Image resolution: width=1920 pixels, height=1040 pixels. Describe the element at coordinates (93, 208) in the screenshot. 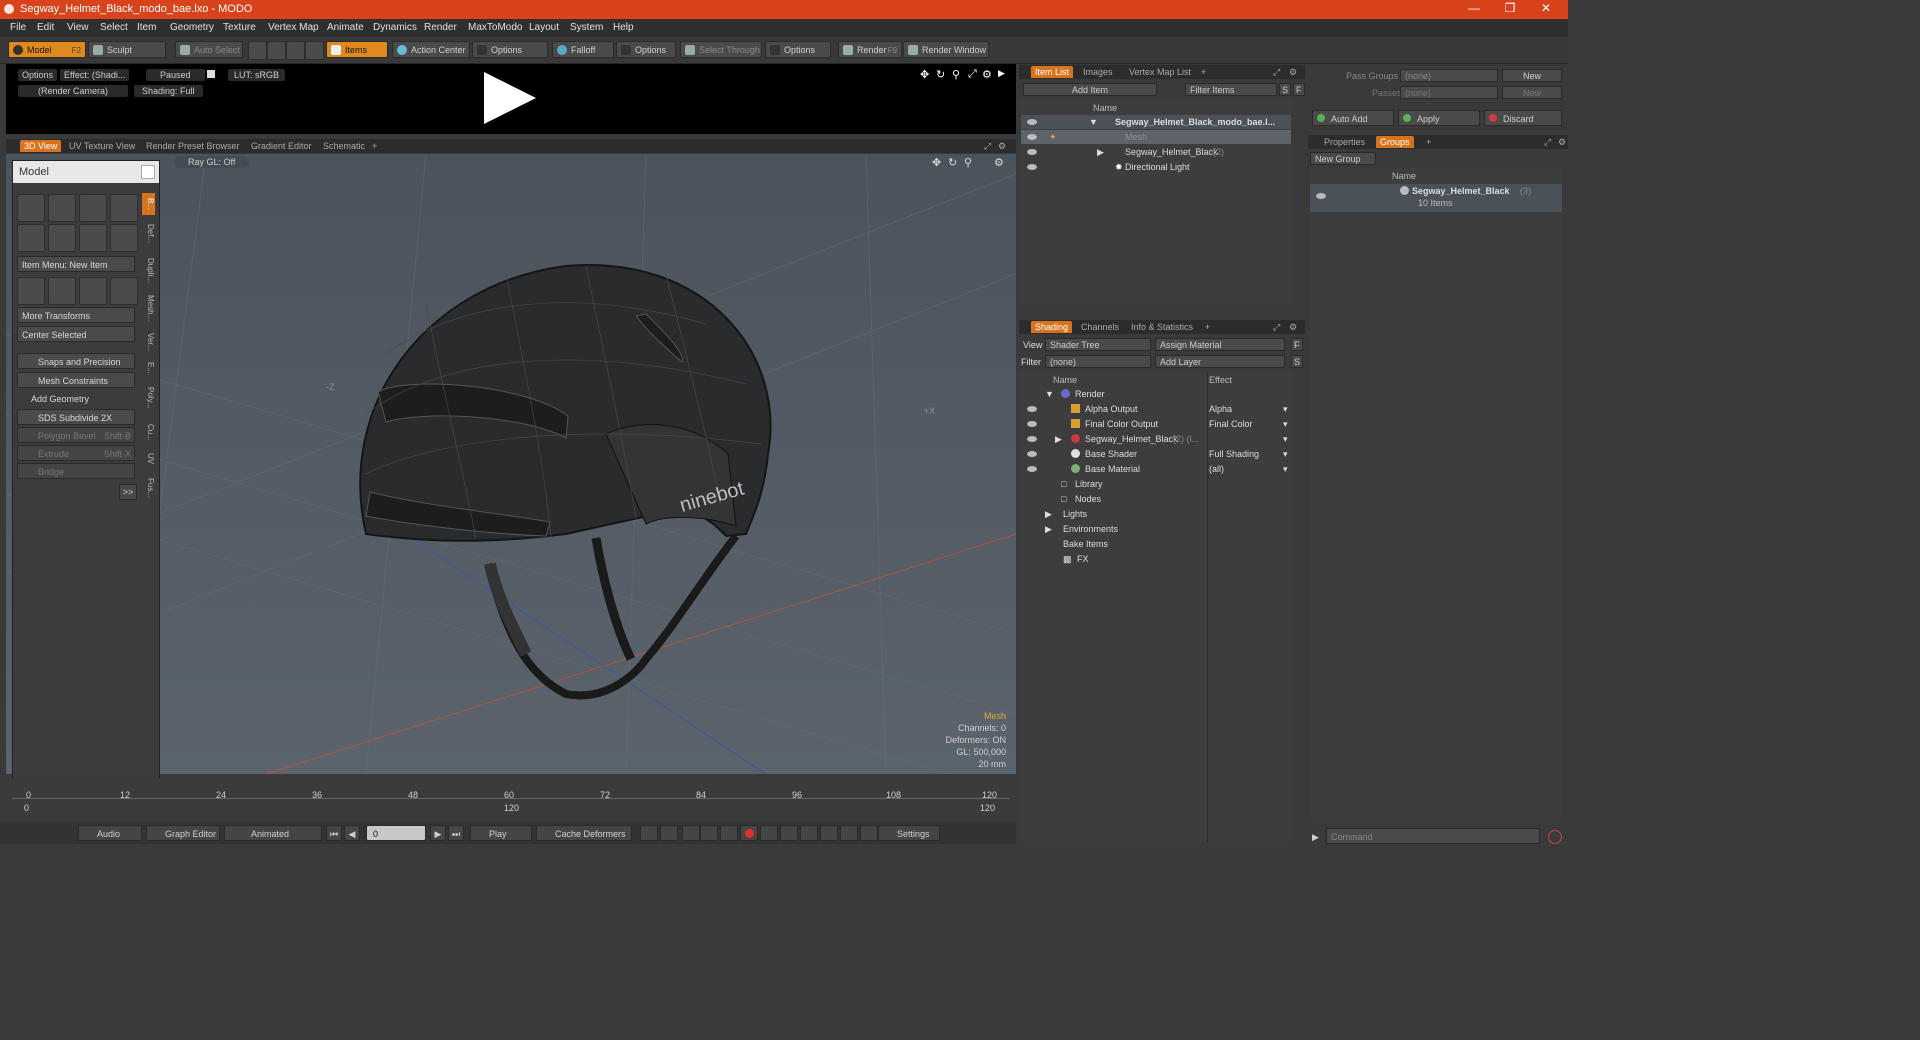

I see `cylinder-icon` at that location.